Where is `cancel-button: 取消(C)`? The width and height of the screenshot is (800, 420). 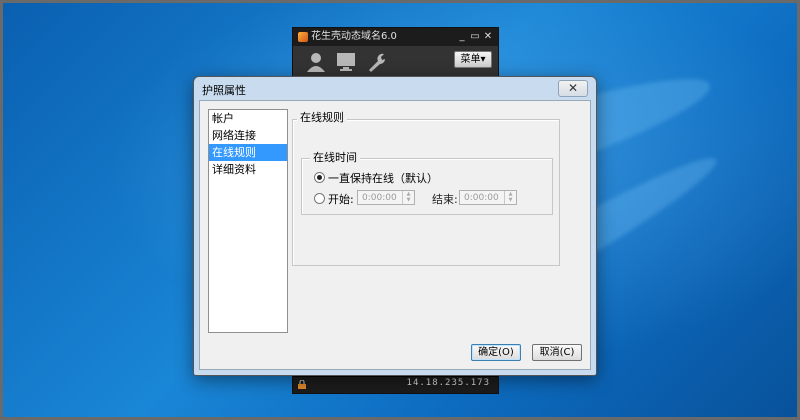
cancel-button: 取消(C) is located at coordinates (557, 352).